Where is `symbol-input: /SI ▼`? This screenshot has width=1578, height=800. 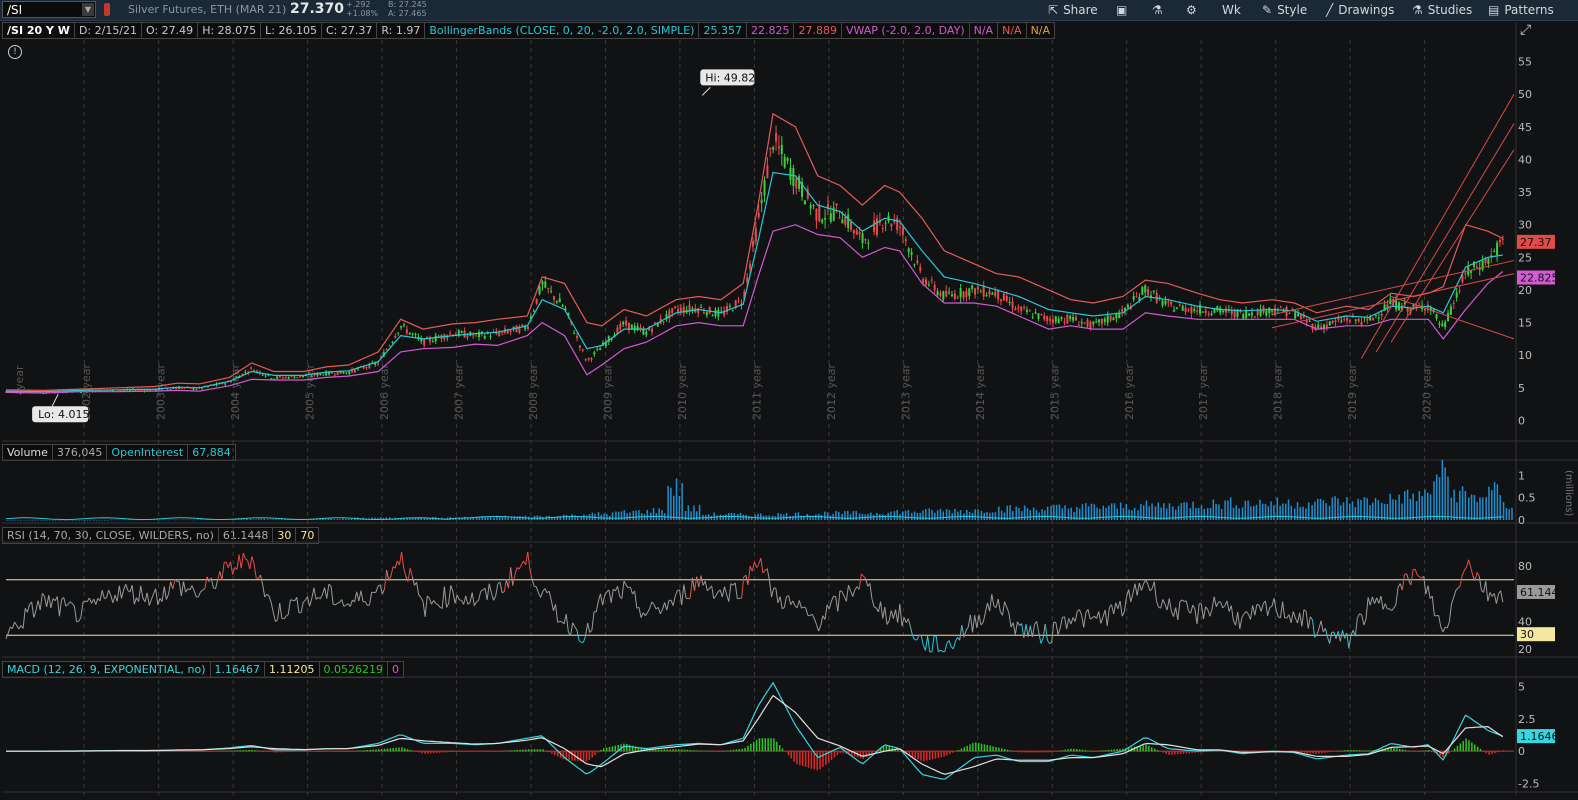
symbol-input: /SI ▼ is located at coordinates (49, 9).